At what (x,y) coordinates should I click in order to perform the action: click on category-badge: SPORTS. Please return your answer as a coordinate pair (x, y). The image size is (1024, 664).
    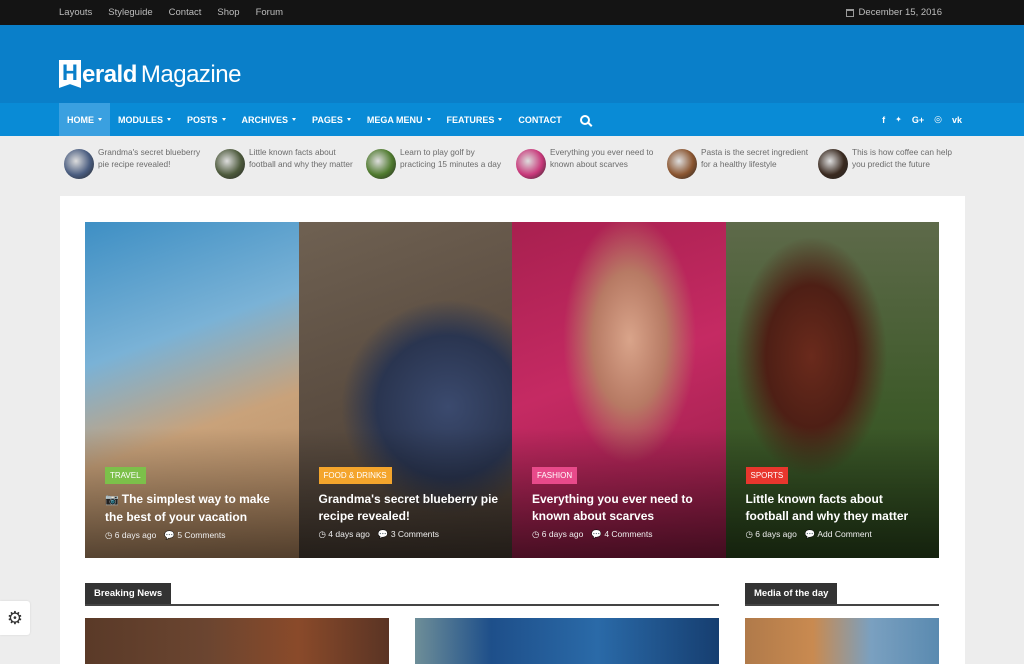
    Looking at the image, I should click on (767, 475).